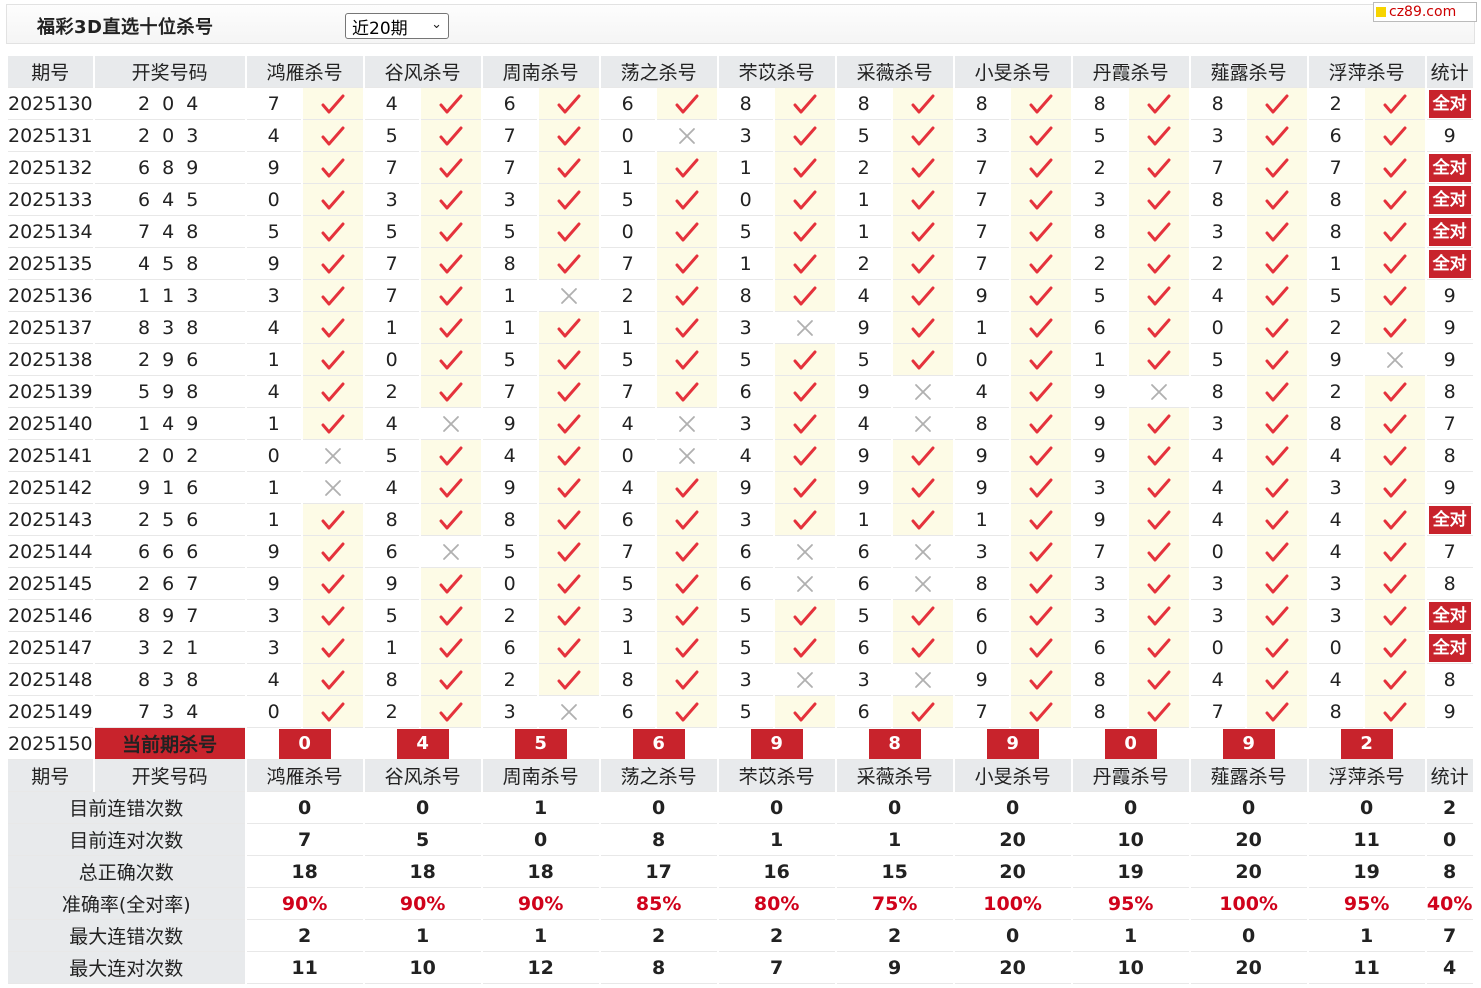 The image size is (1481, 988). Describe the element at coordinates (540, 968) in the screenshot. I see `stat-value: 12` at that location.